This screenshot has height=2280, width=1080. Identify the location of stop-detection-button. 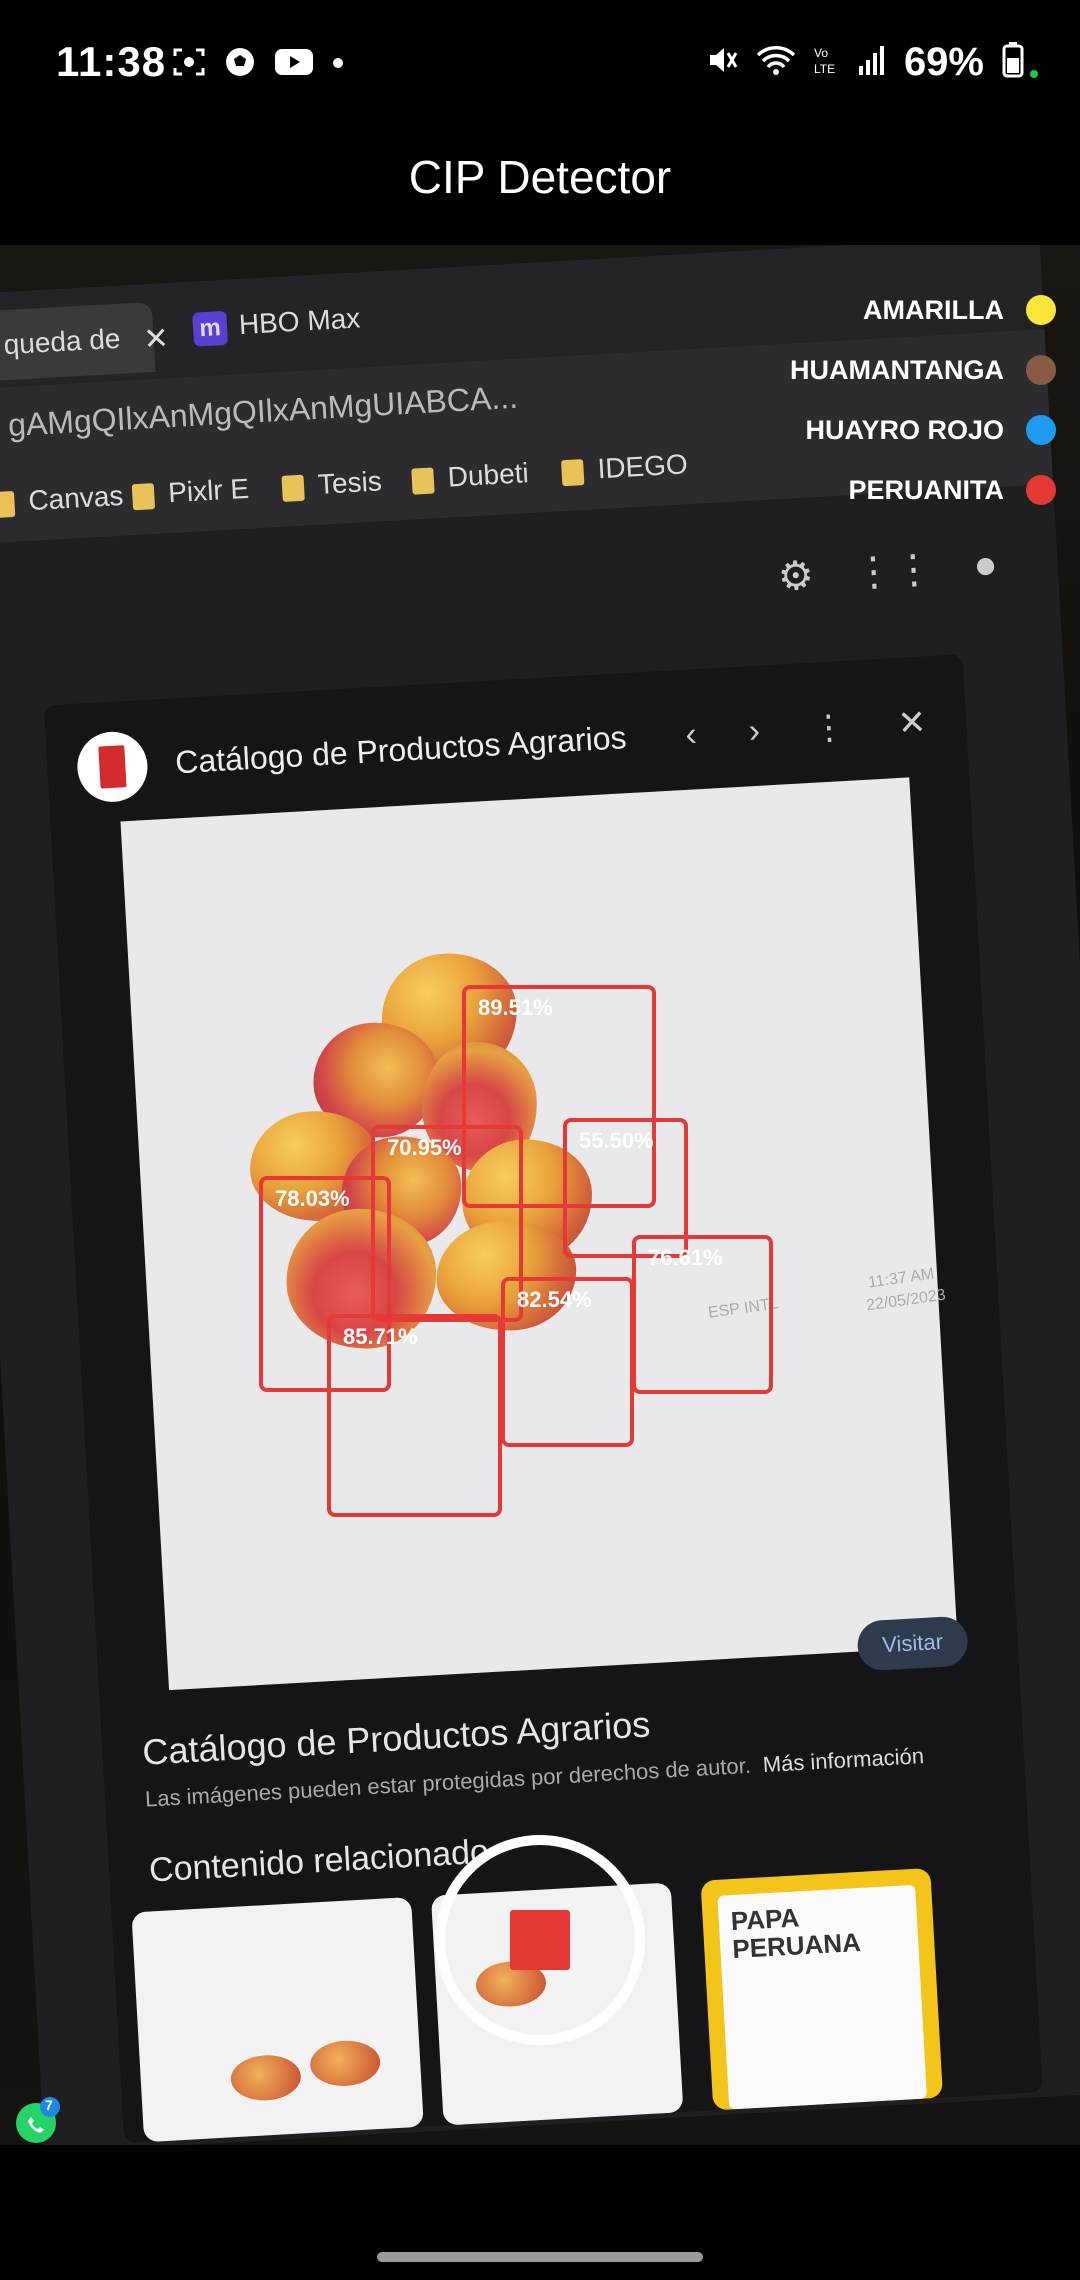
(540, 1940).